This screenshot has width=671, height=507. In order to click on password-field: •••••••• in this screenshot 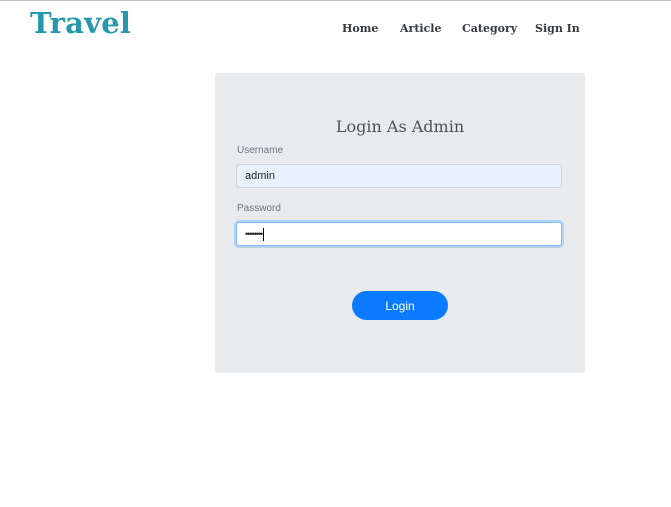, I will do `click(399, 234)`.